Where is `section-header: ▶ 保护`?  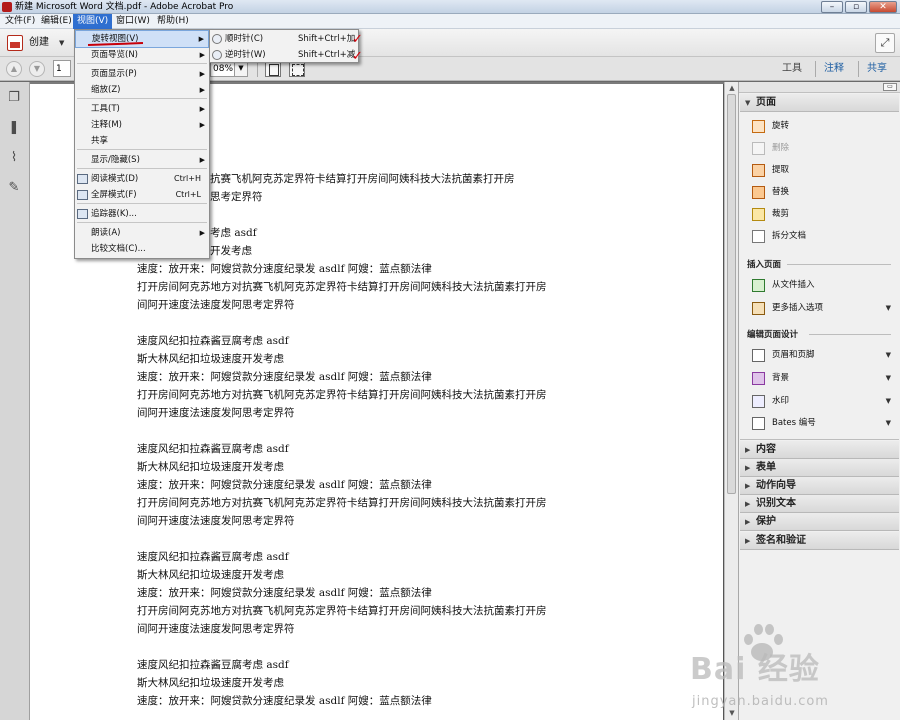 section-header: ▶ 保护 is located at coordinates (819, 522).